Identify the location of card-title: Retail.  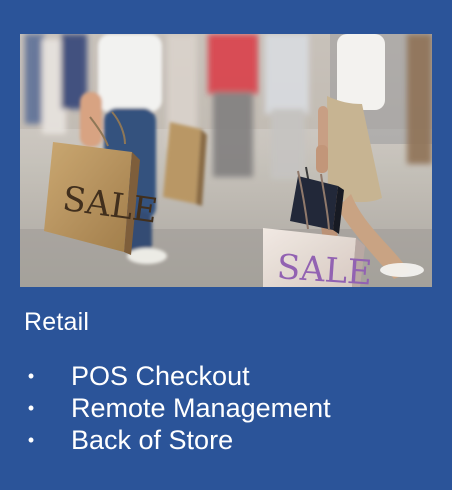
(57, 322).